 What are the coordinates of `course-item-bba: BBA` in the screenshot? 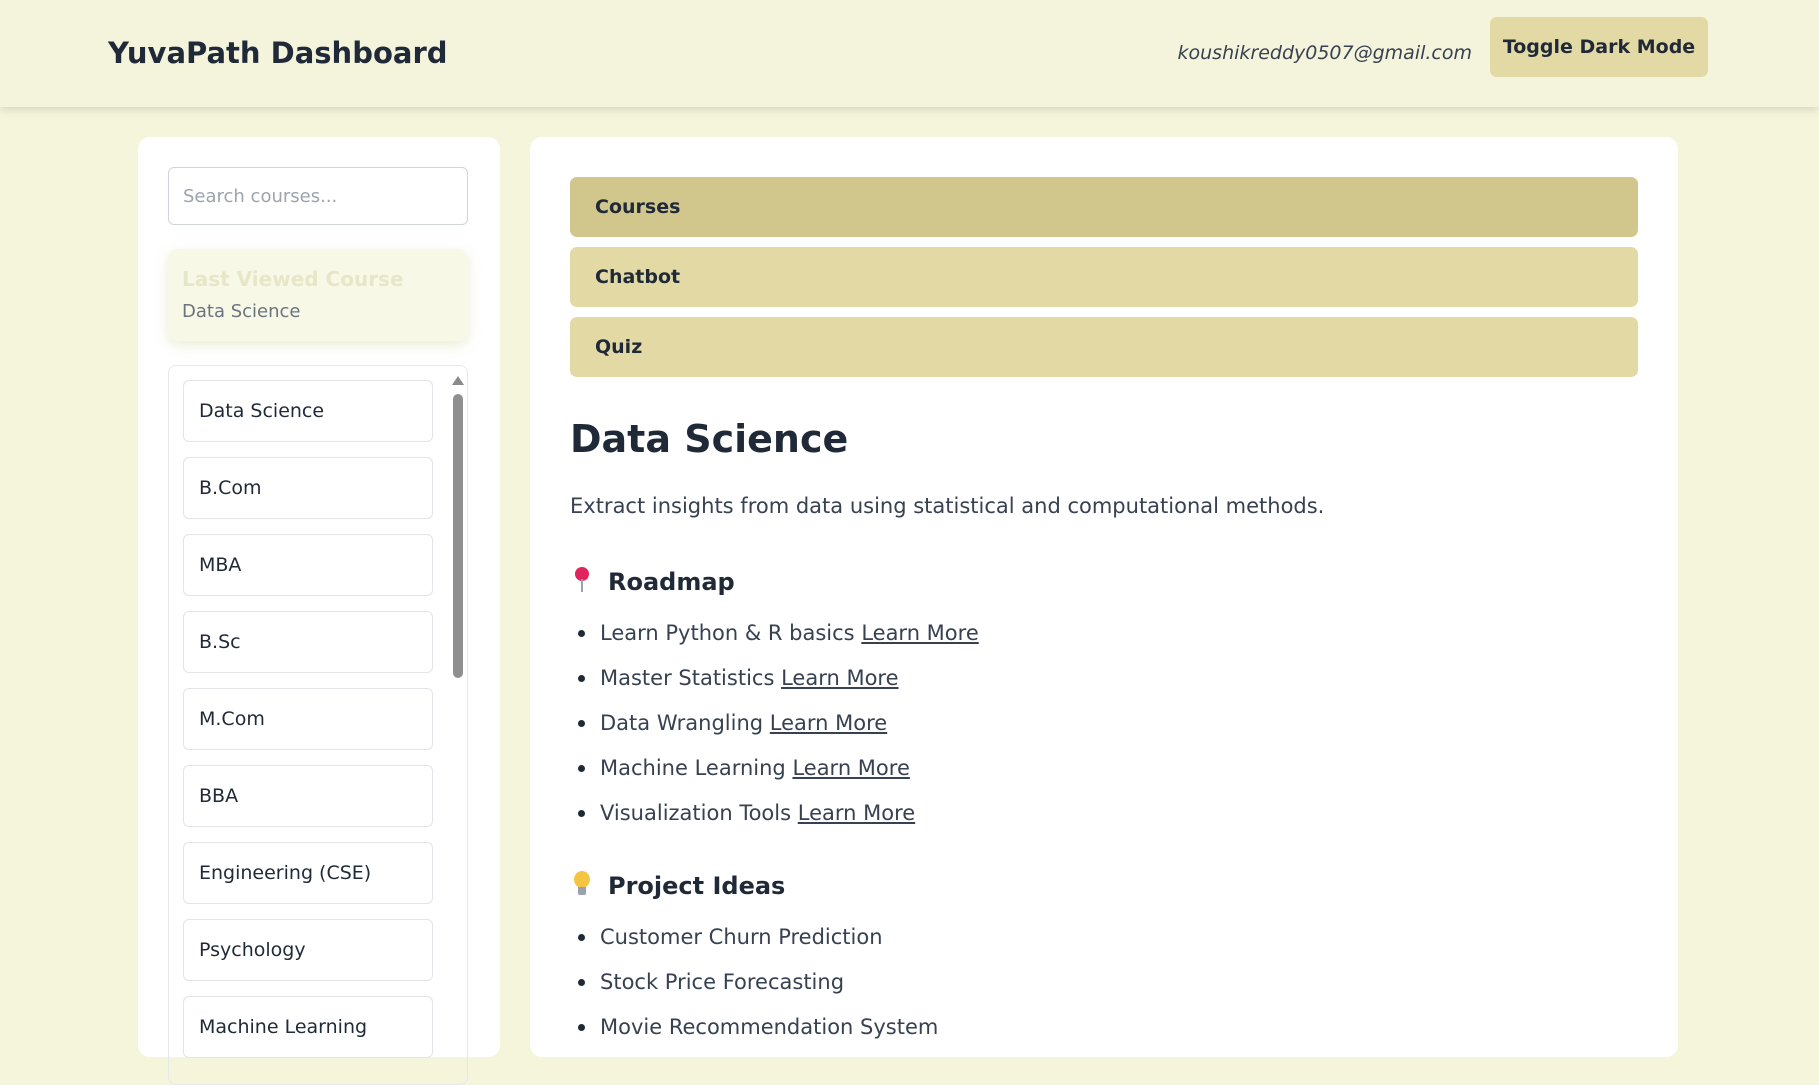 It's located at (308, 796).